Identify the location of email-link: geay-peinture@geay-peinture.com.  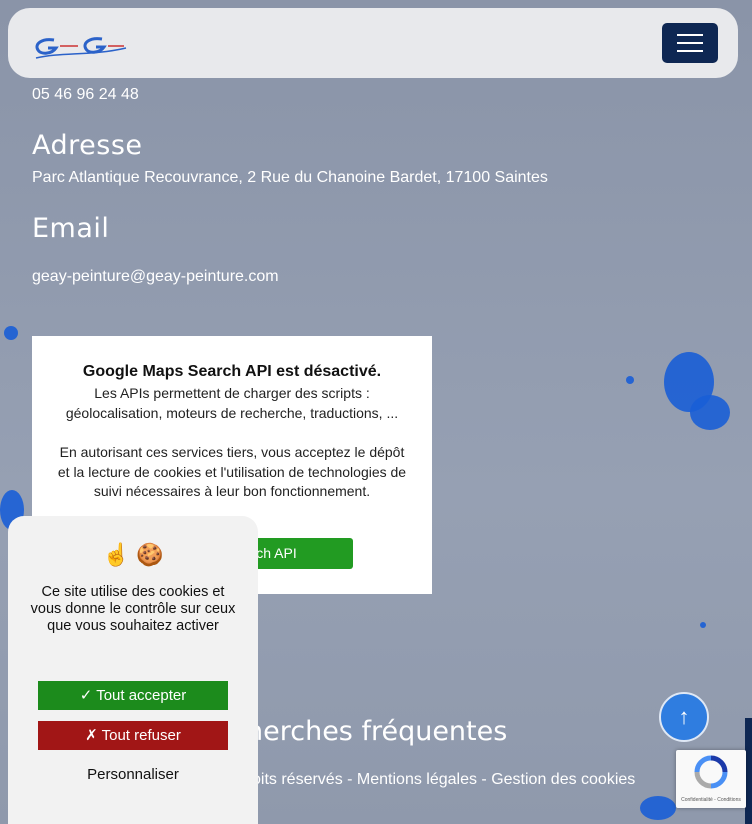
(155, 277).